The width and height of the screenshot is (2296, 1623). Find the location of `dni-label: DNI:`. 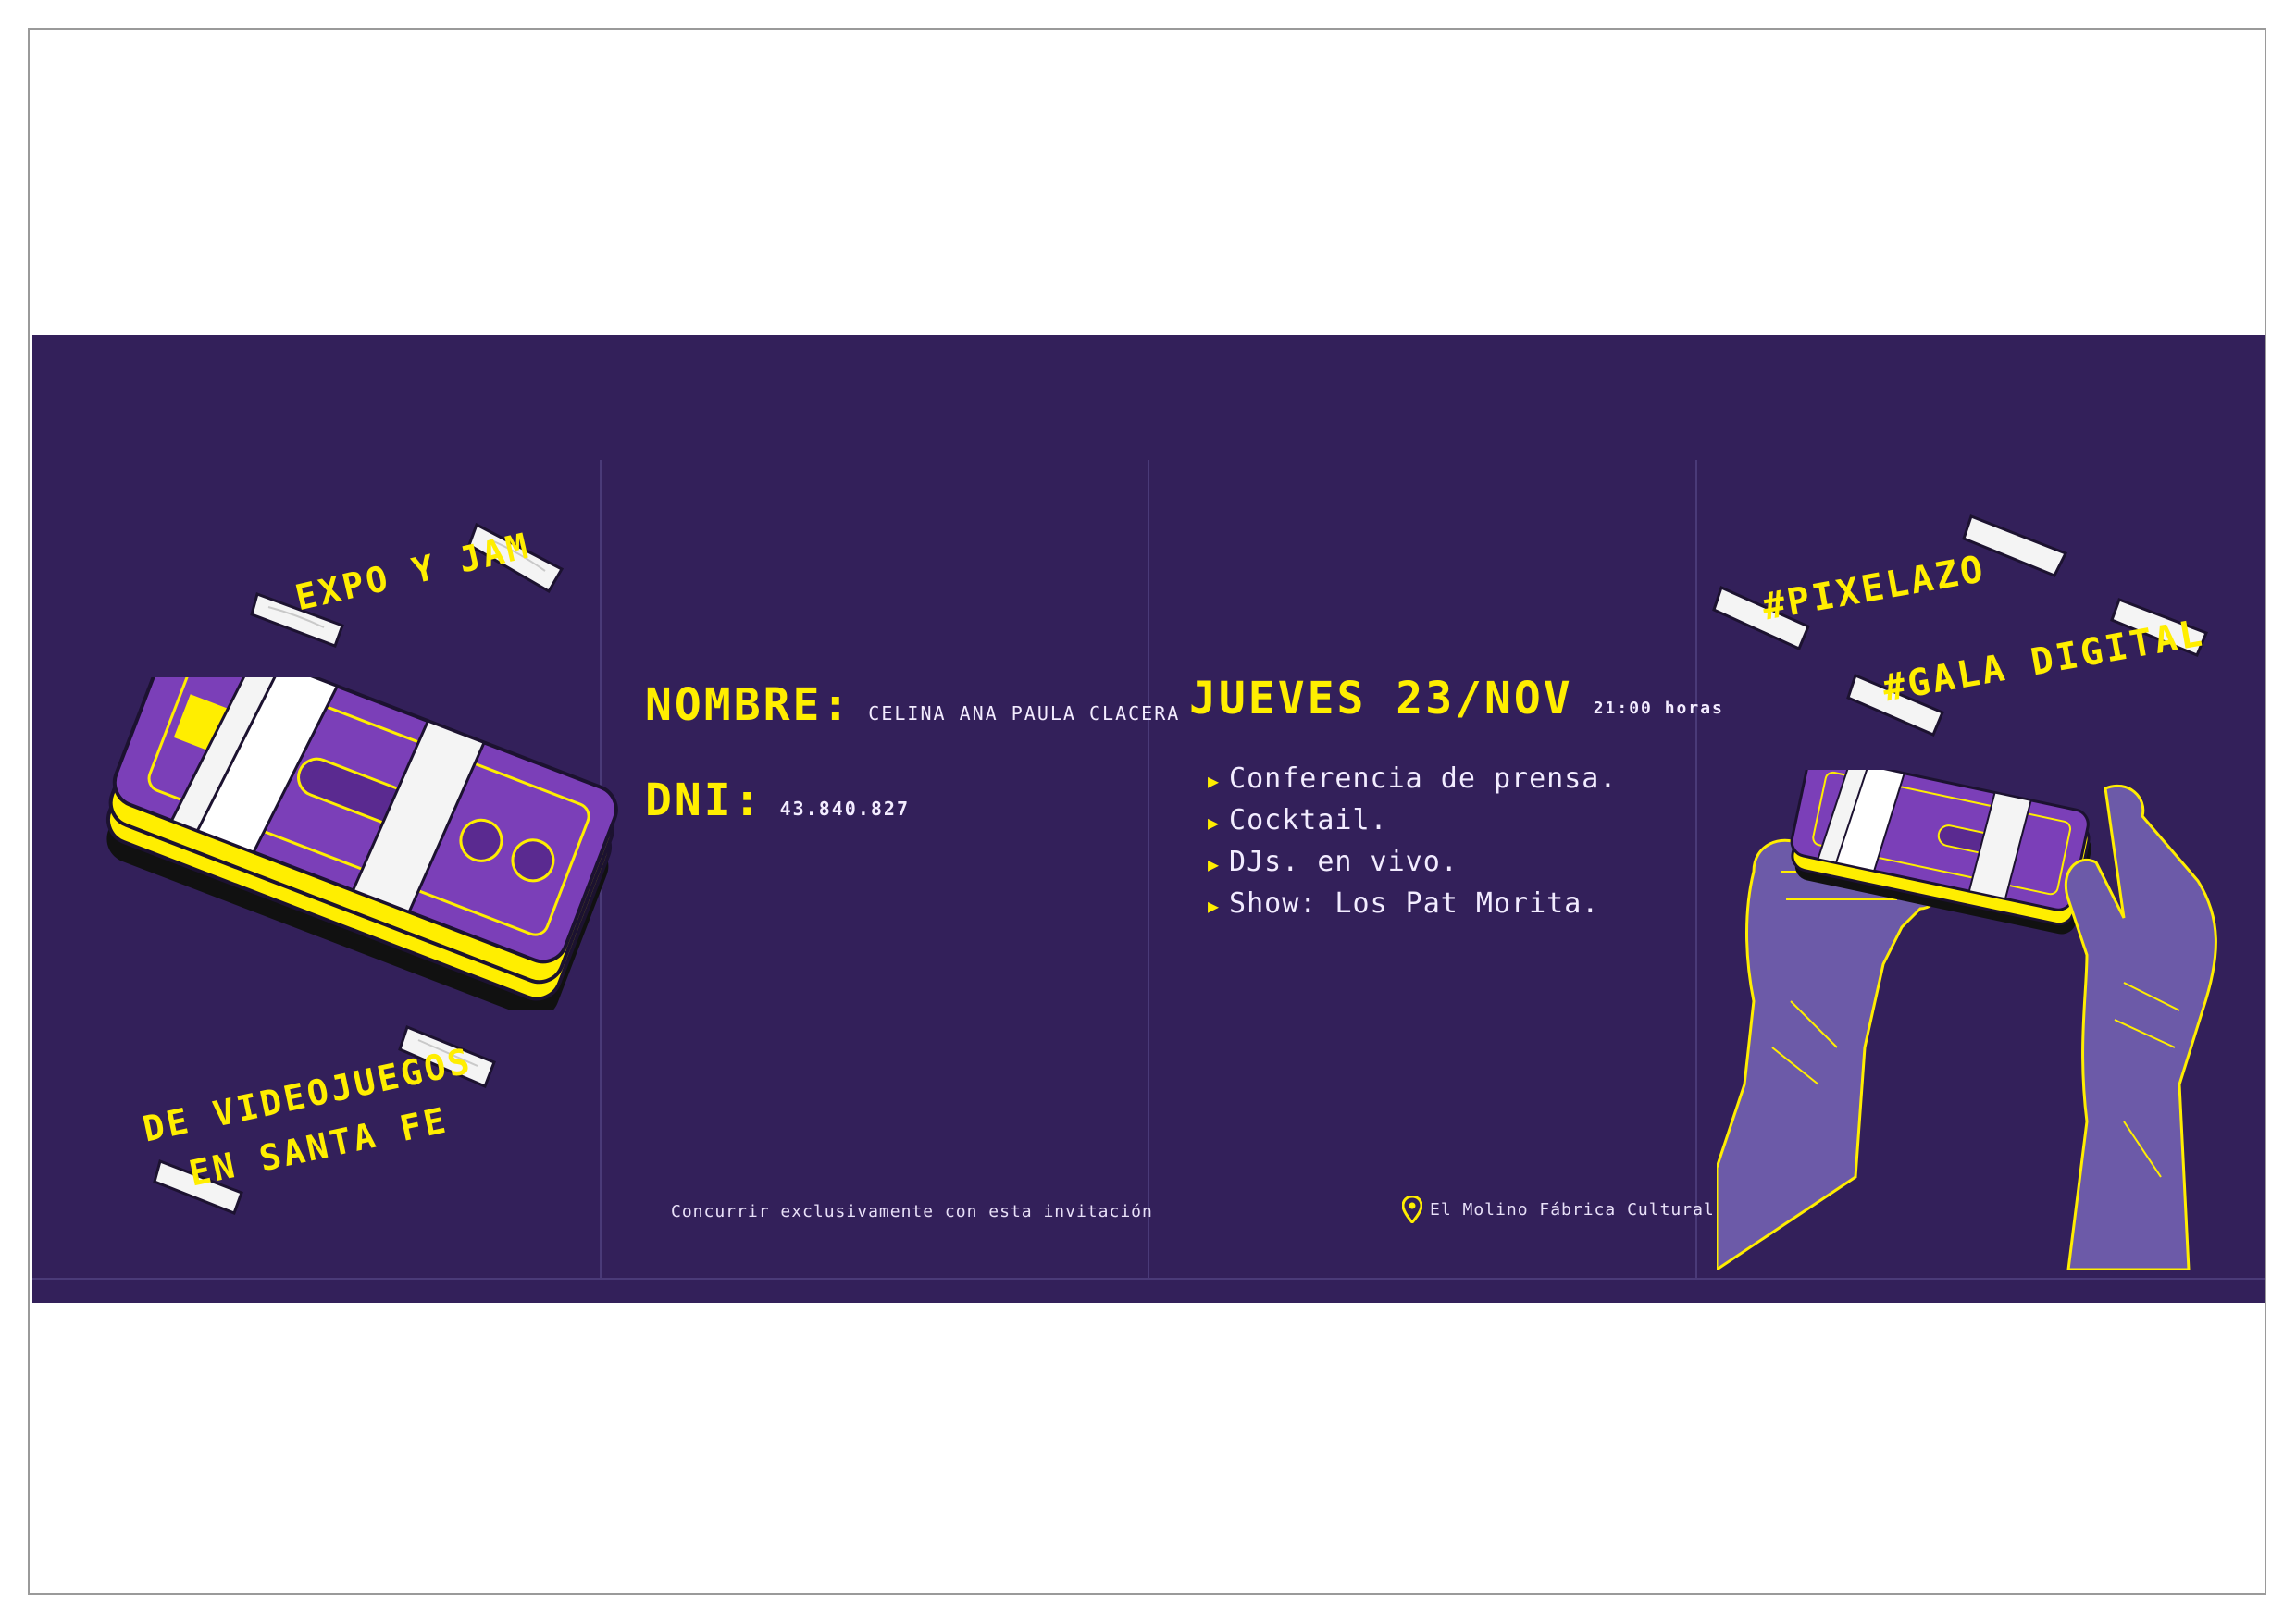

dni-label: DNI: is located at coordinates (704, 800).